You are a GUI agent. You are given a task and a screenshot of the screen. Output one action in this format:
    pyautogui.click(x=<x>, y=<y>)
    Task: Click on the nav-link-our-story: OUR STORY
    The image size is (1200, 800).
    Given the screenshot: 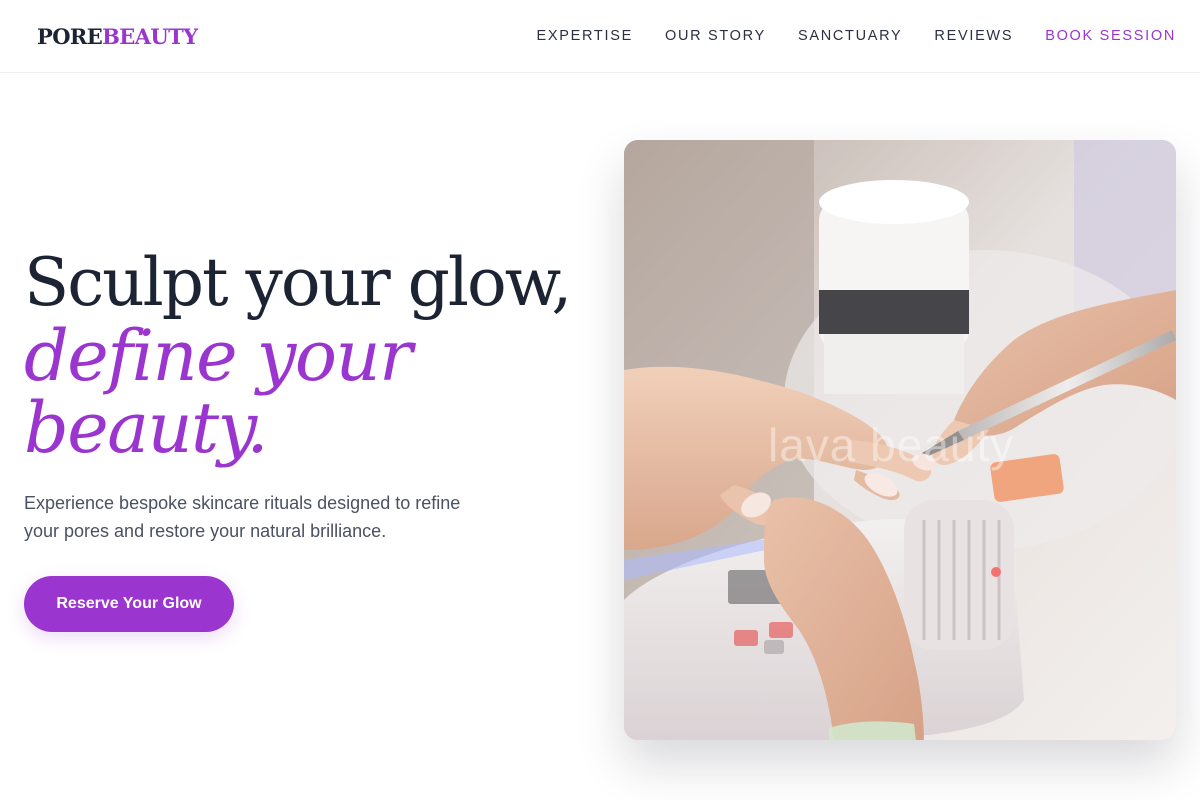 What is the action you would take?
    pyautogui.click(x=715, y=36)
    